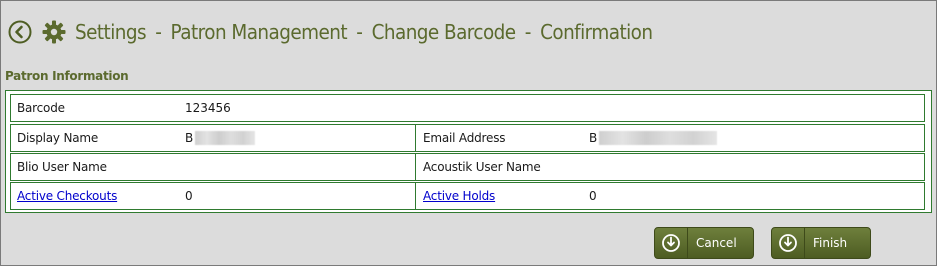 This screenshot has height=266, width=937. I want to click on holds-value: 0, so click(593, 196).